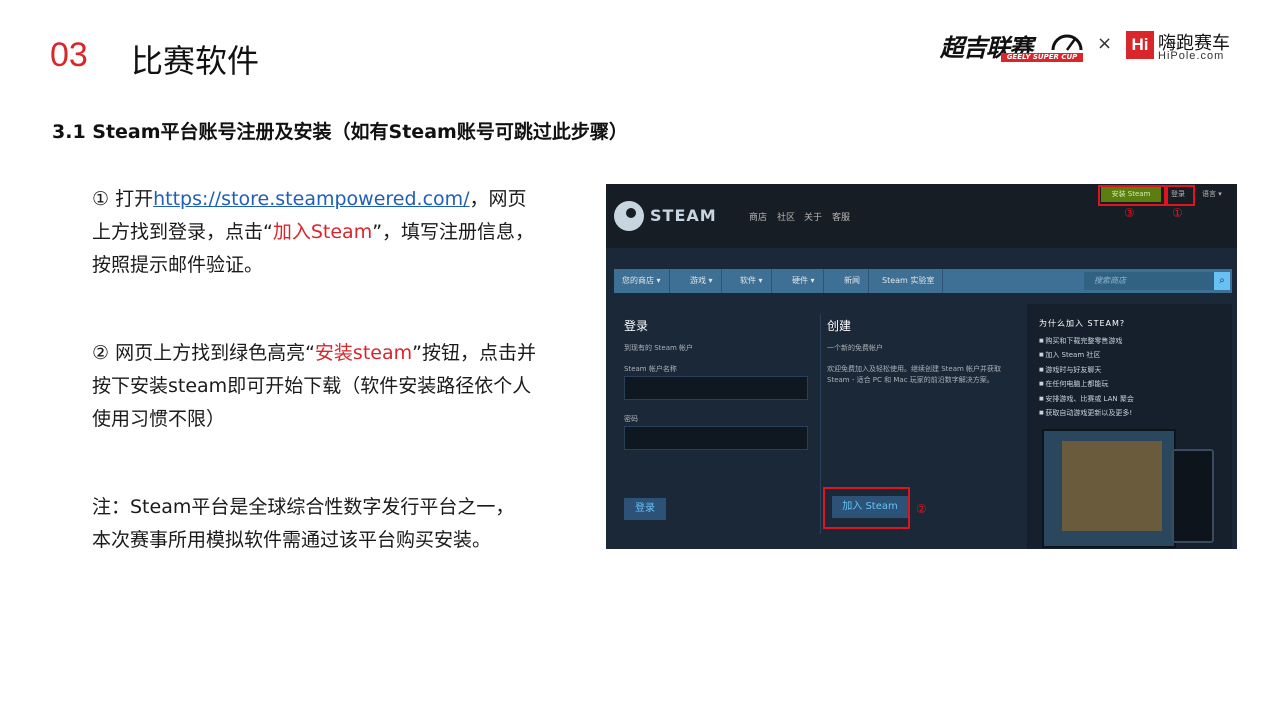  I want to click on join-steam-highlight: 加入Steam, so click(322, 232).